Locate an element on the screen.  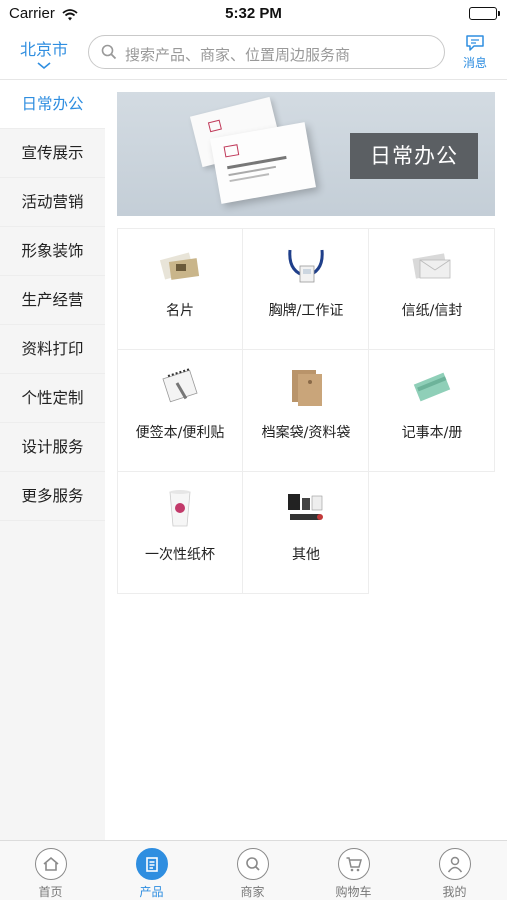
chevron-down-icon is located at coordinates (44, 66).